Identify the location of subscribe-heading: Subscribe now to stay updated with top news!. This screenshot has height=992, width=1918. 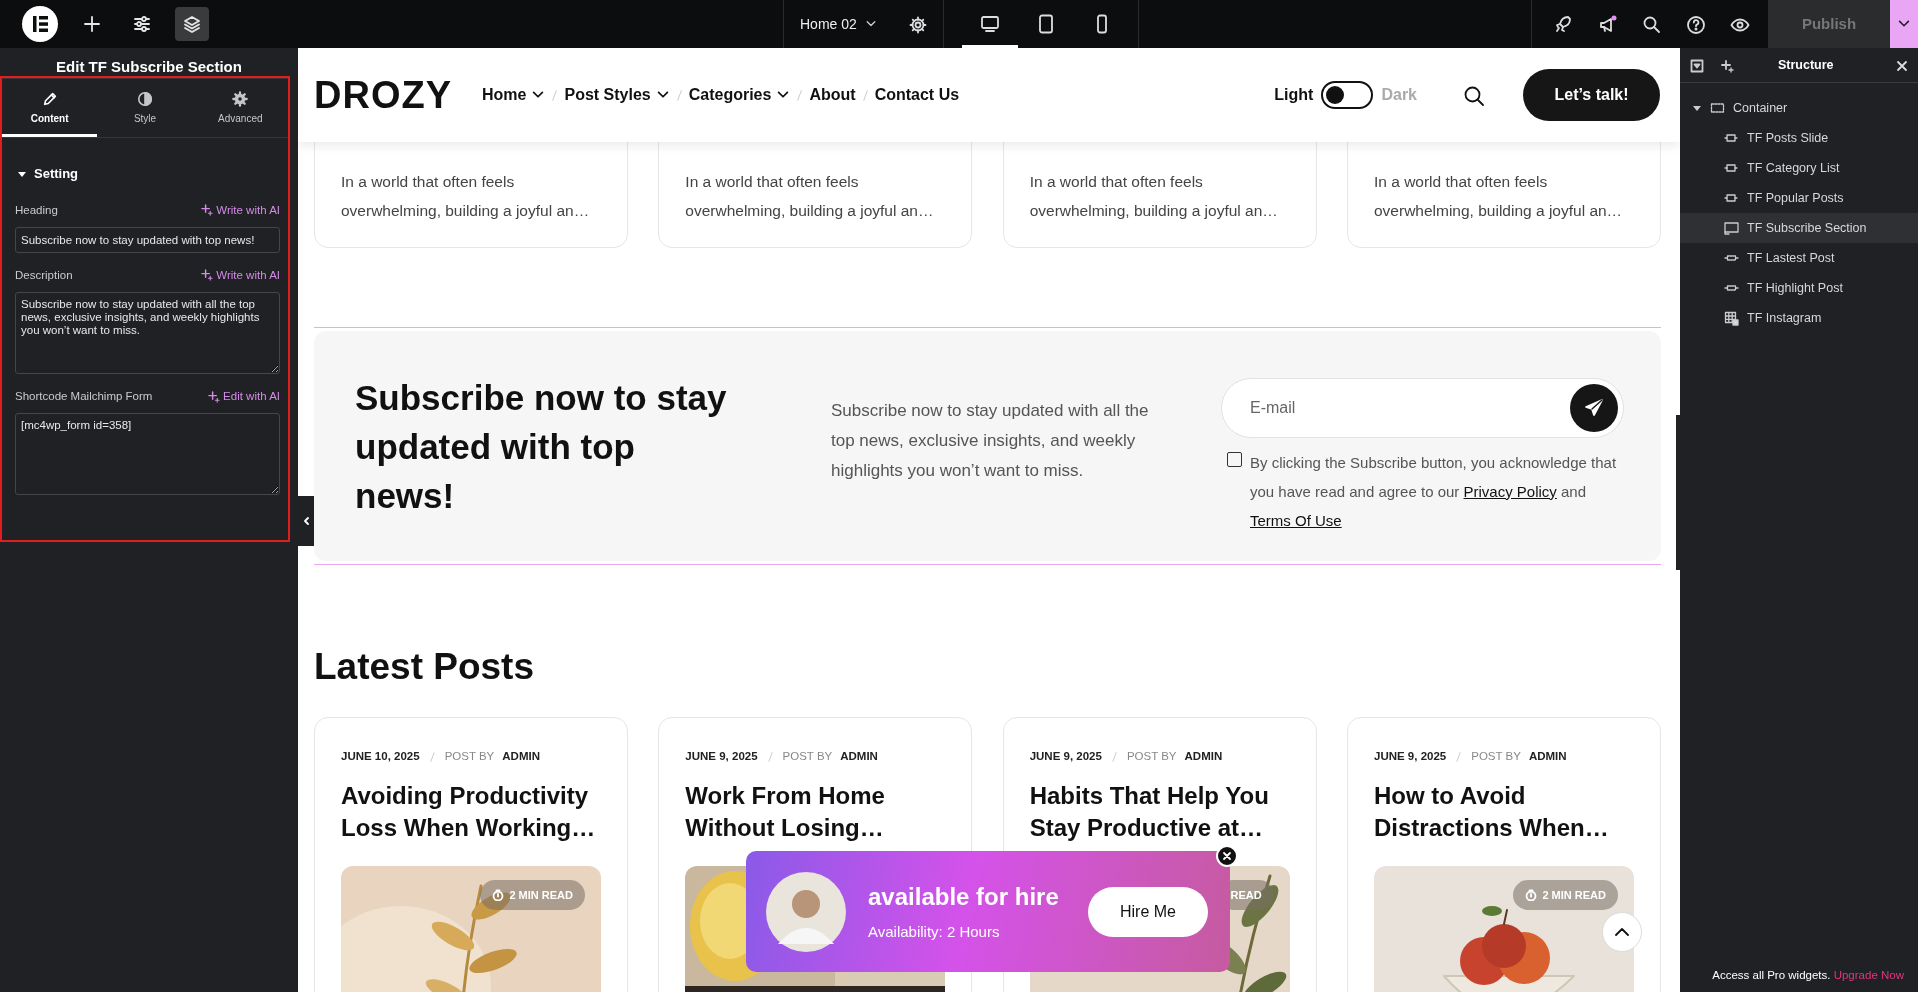
(541, 446).